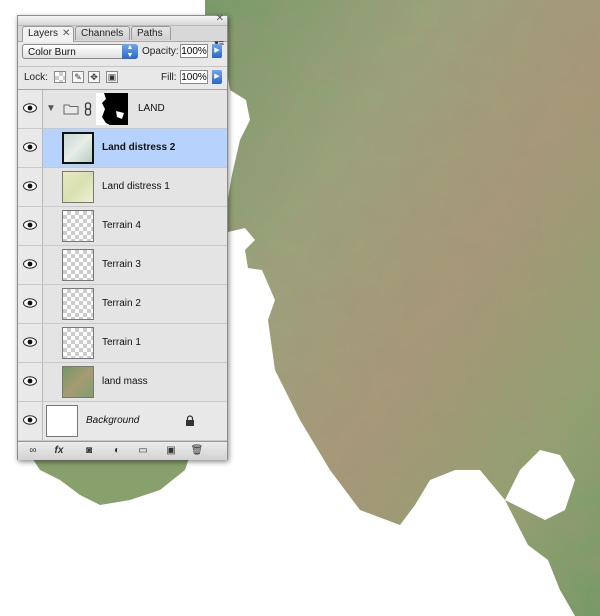 This screenshot has width=600, height=616. I want to click on tab-channels-label: Channels, so click(102, 33).